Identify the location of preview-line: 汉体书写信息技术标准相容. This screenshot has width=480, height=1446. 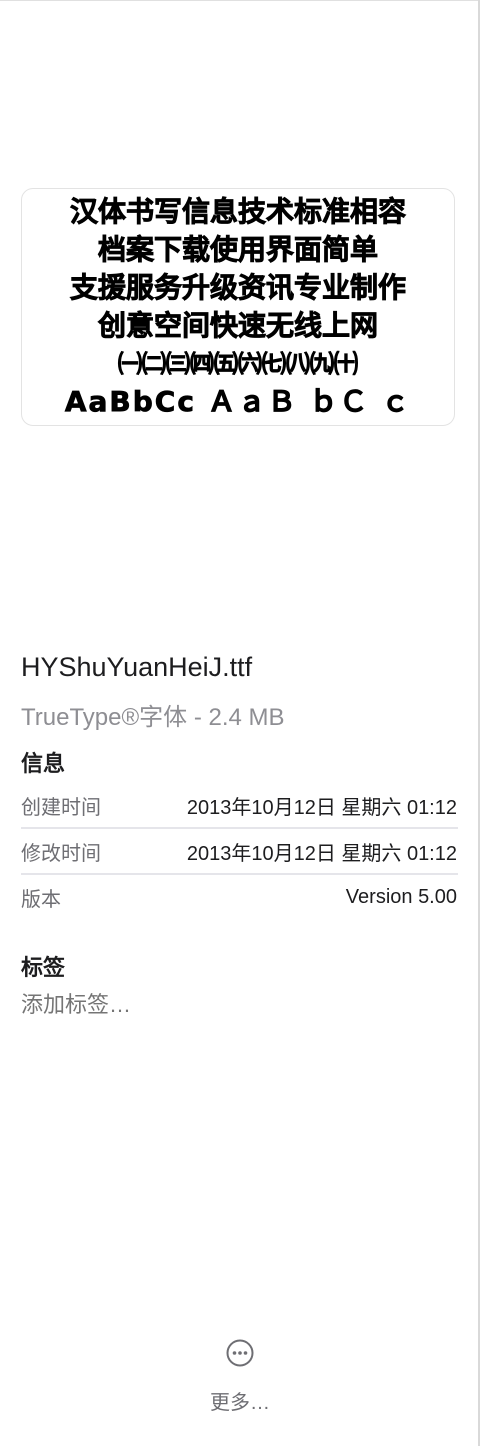
(238, 212).